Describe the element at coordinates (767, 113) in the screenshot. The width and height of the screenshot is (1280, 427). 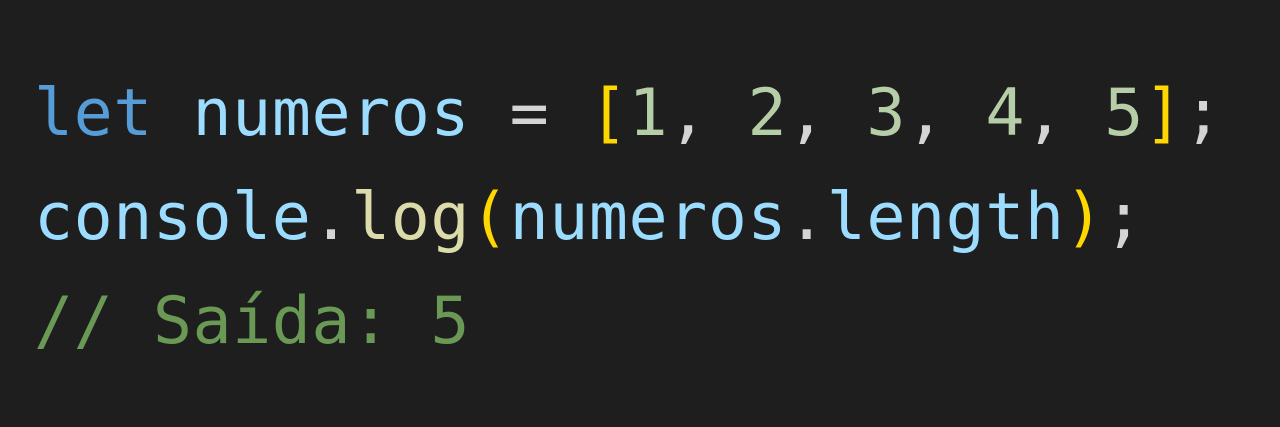
I see `number-literal: 2` at that location.